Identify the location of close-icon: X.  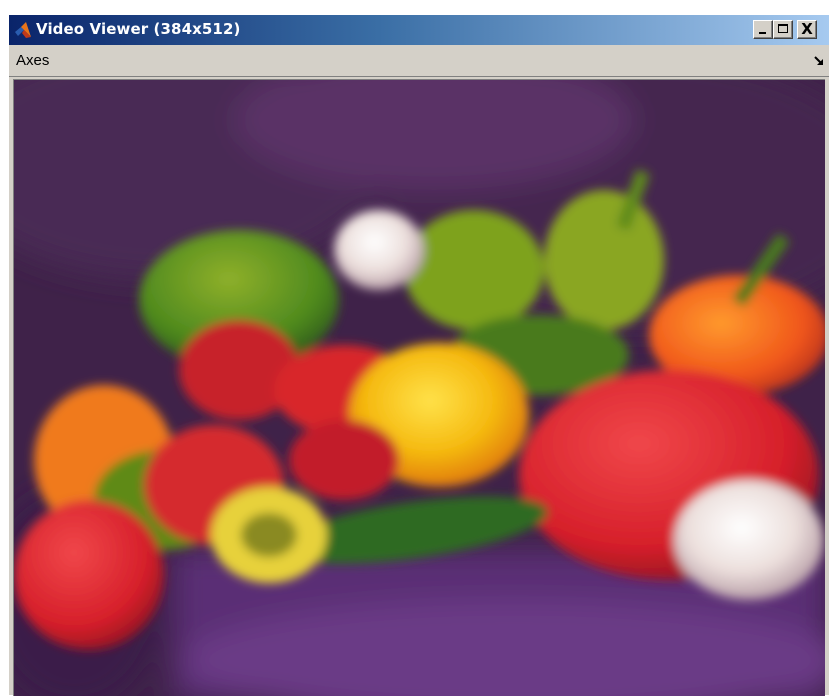
(807, 29).